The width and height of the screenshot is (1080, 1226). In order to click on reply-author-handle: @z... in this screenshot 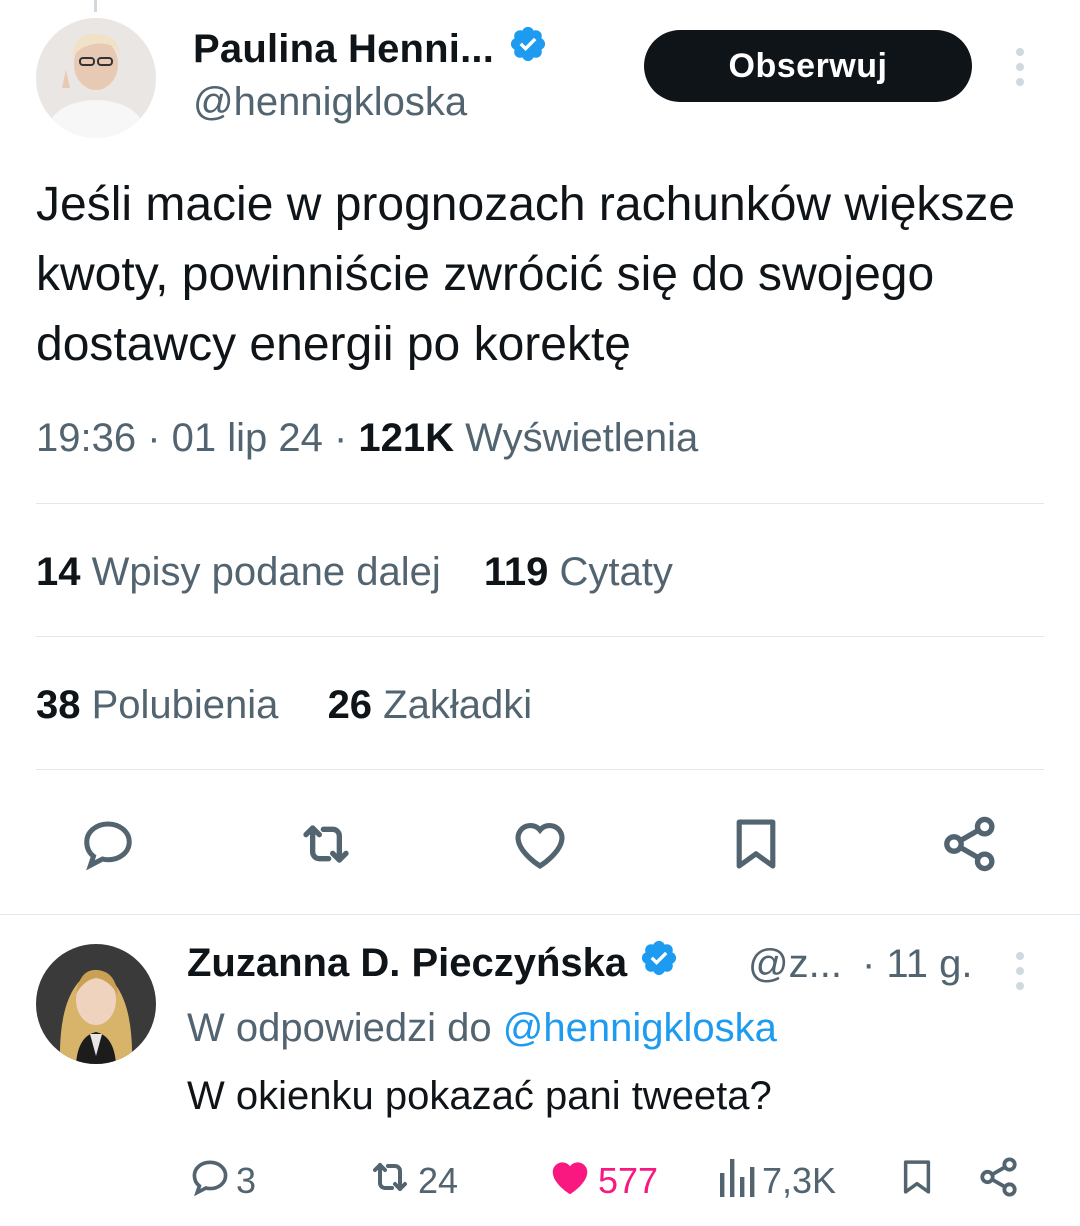, I will do `click(795, 964)`.